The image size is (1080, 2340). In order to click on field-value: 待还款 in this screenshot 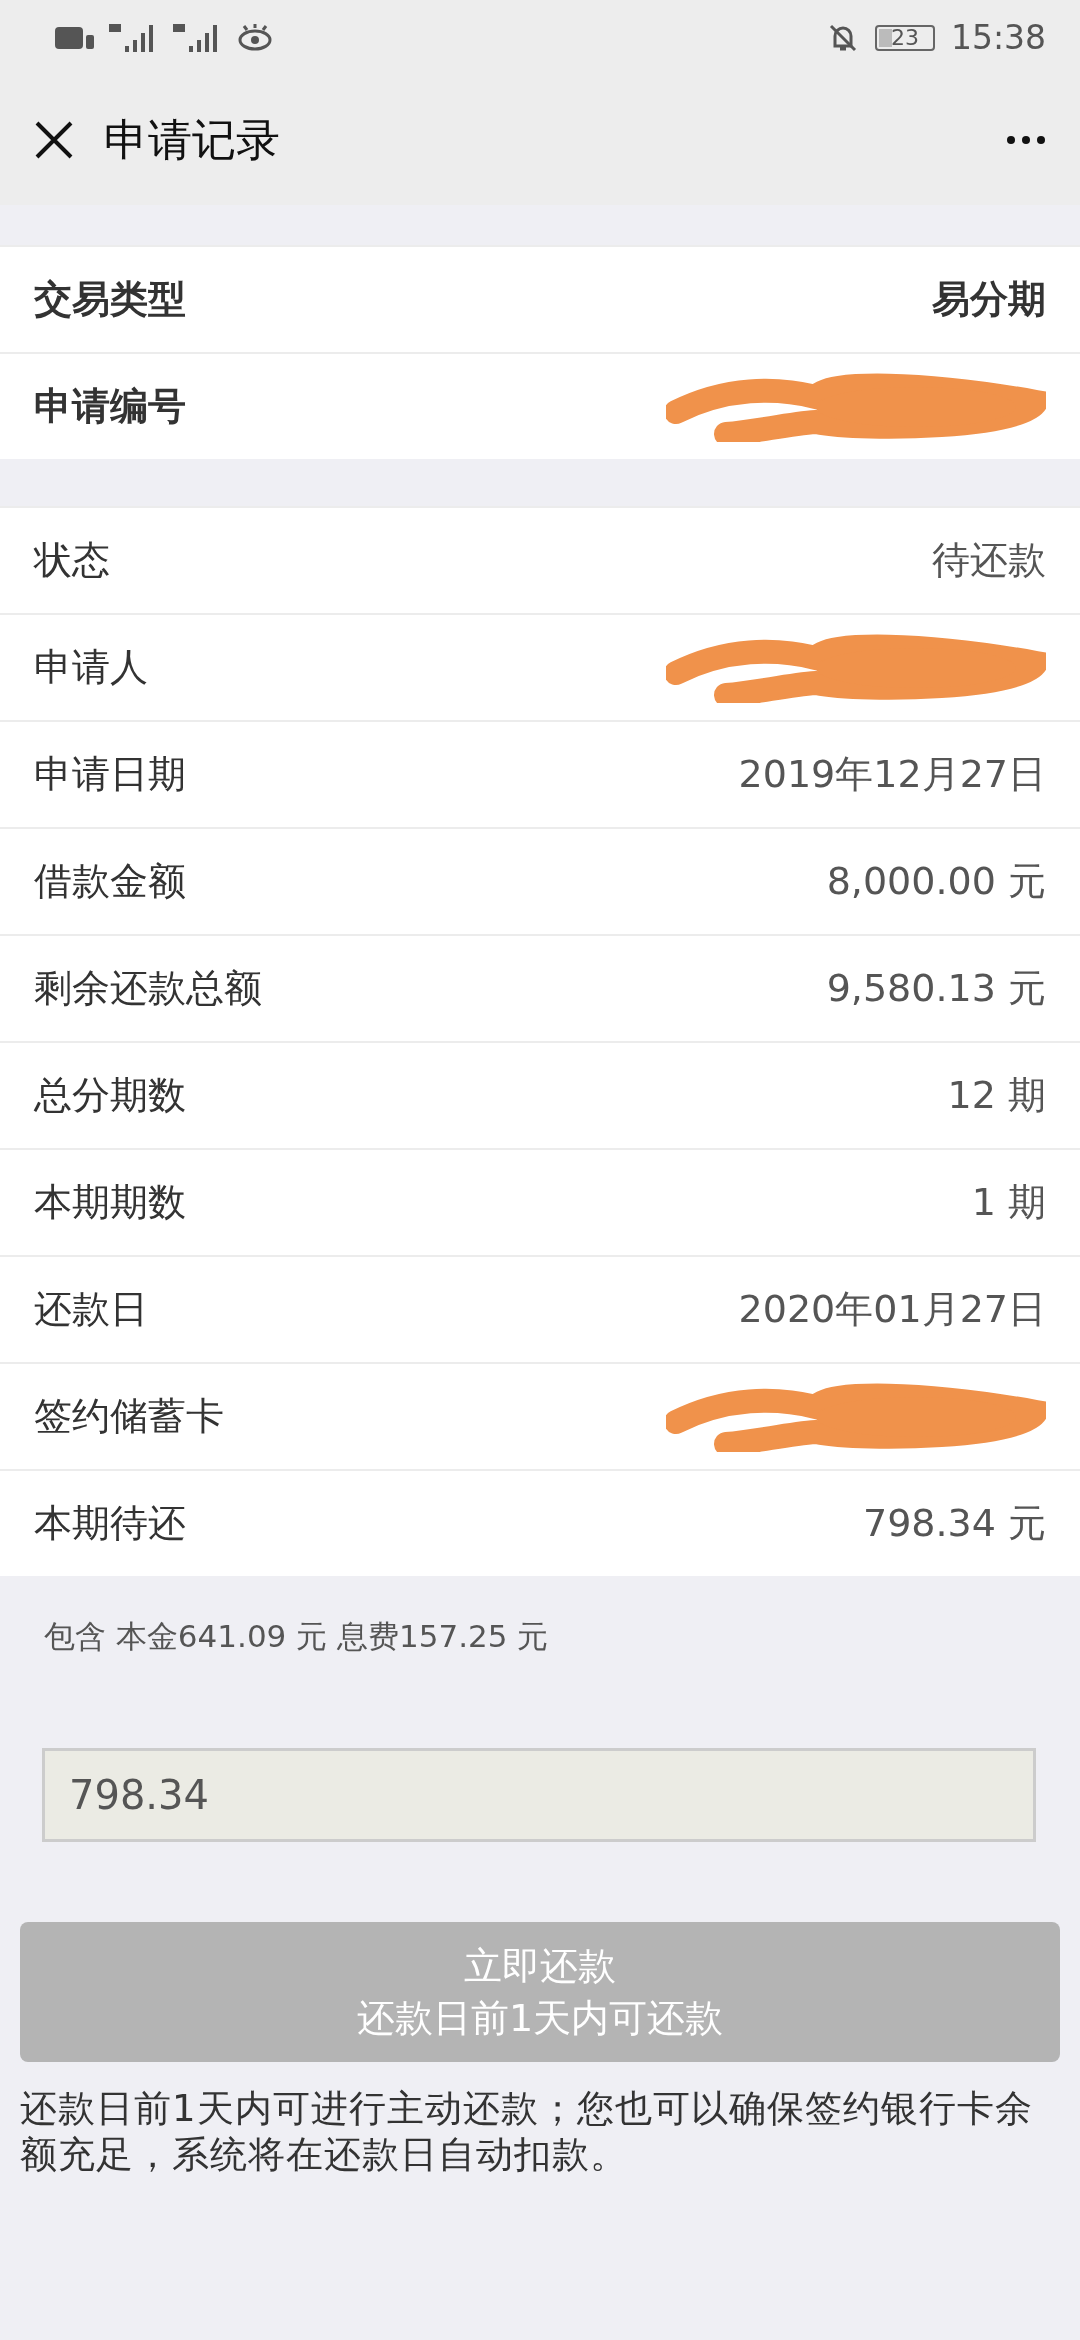, I will do `click(989, 560)`.